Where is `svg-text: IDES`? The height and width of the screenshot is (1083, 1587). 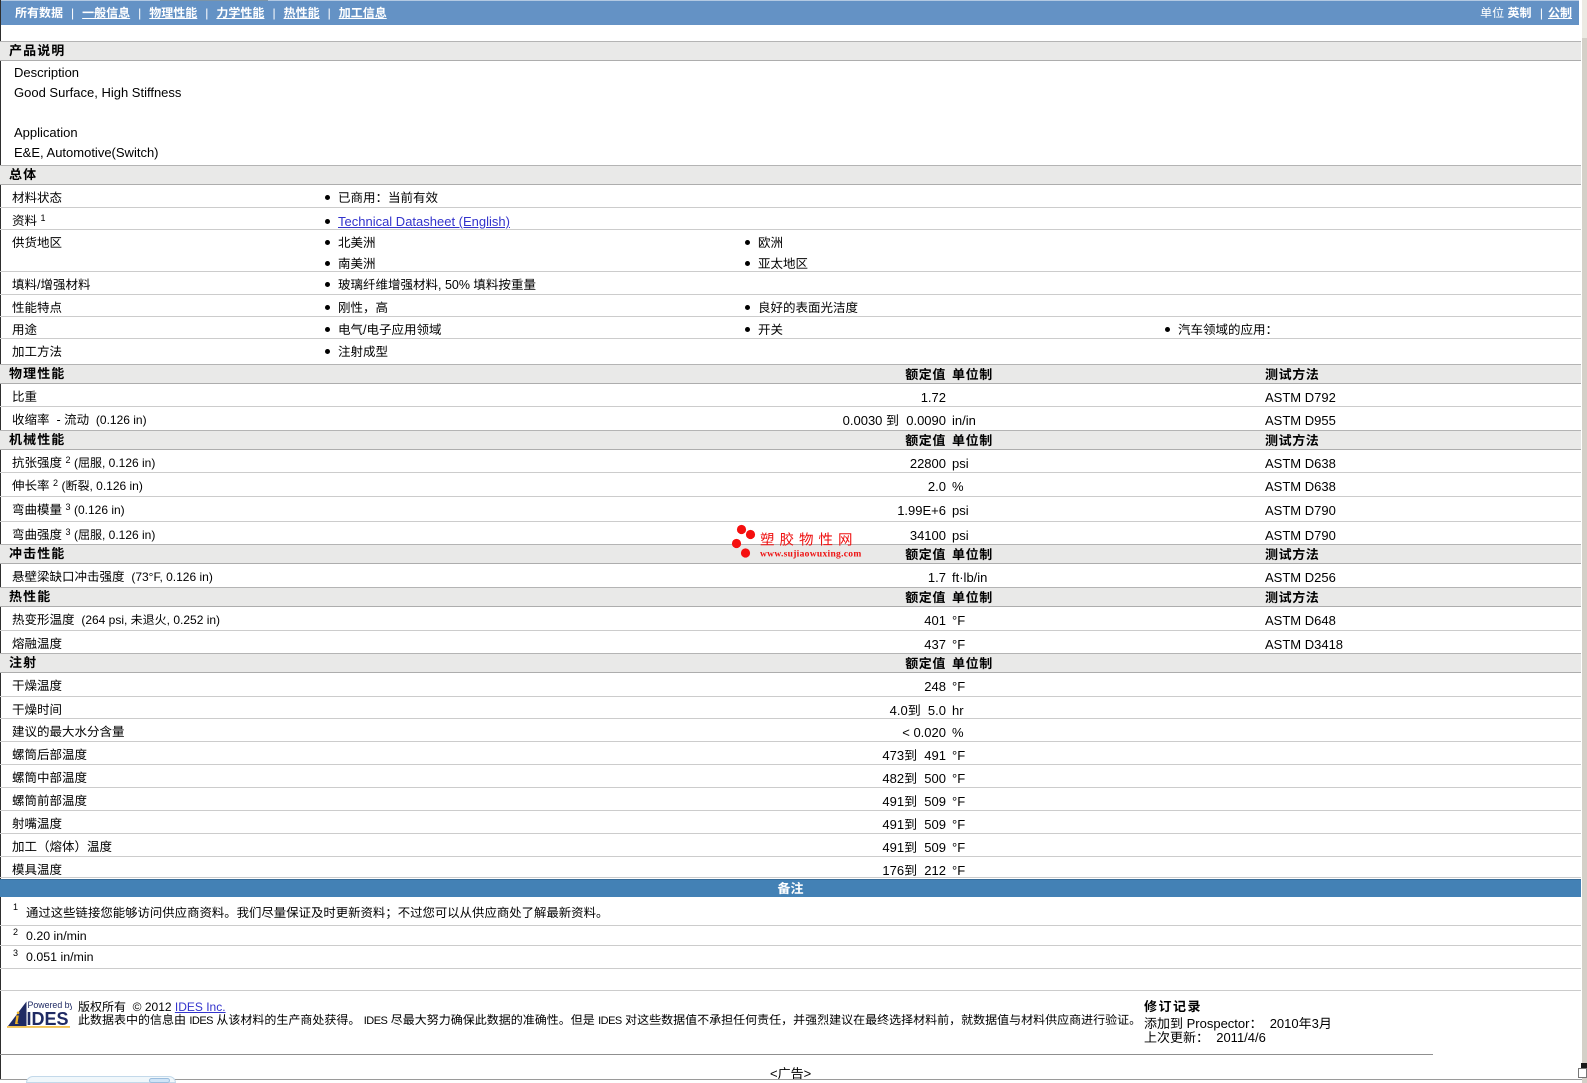 svg-text: IDES is located at coordinates (48, 1019).